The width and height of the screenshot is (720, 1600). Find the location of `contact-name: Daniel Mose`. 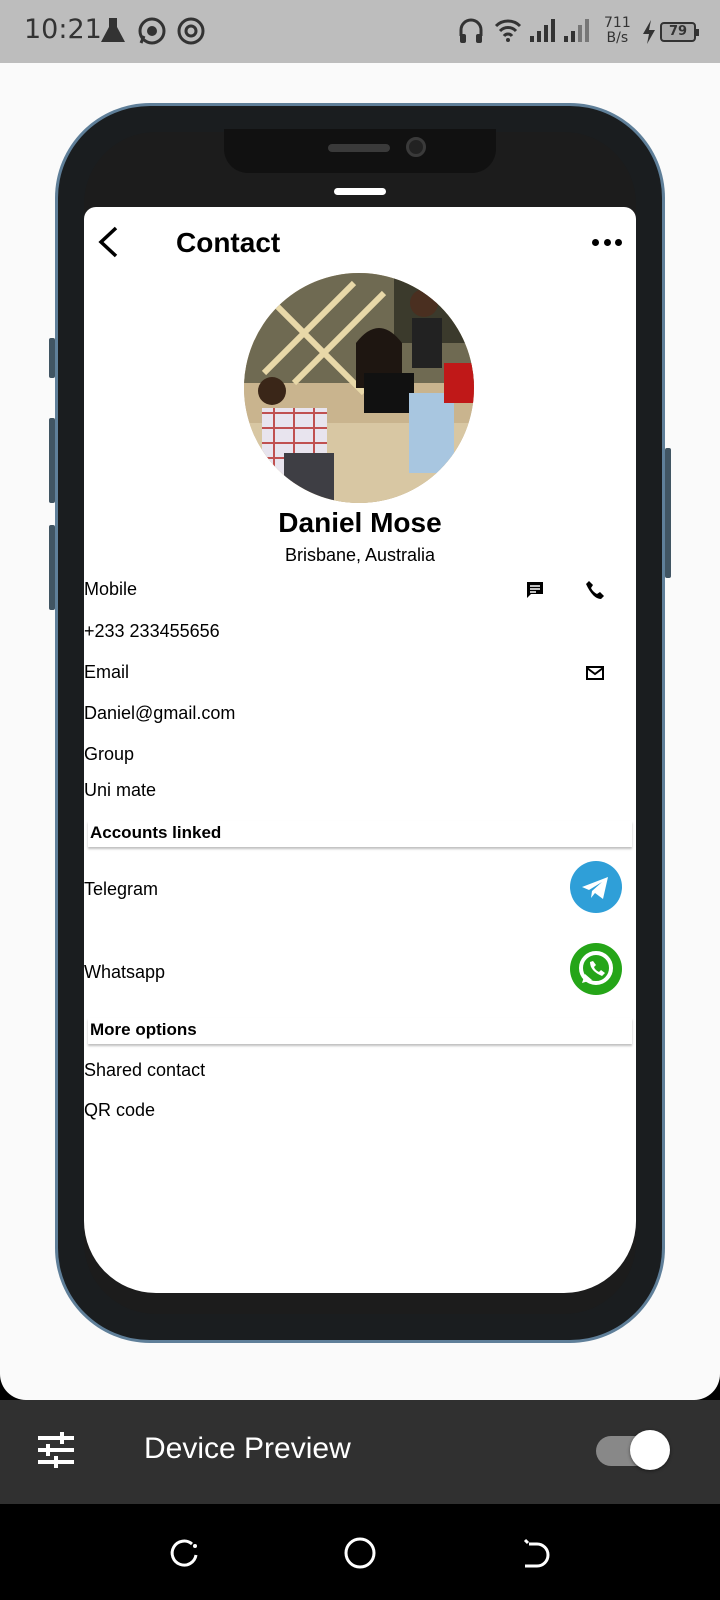

contact-name: Daniel Mose is located at coordinates (360, 522).